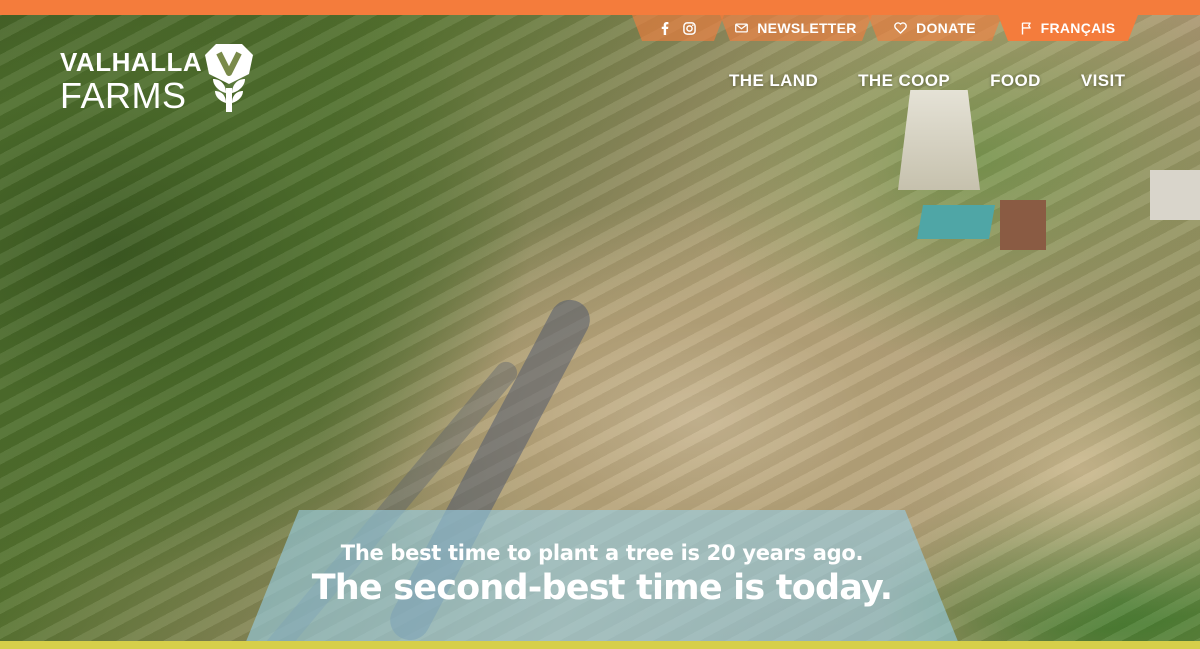 This screenshot has height=649, width=1200. I want to click on donate-link: DONATE, so click(935, 28).